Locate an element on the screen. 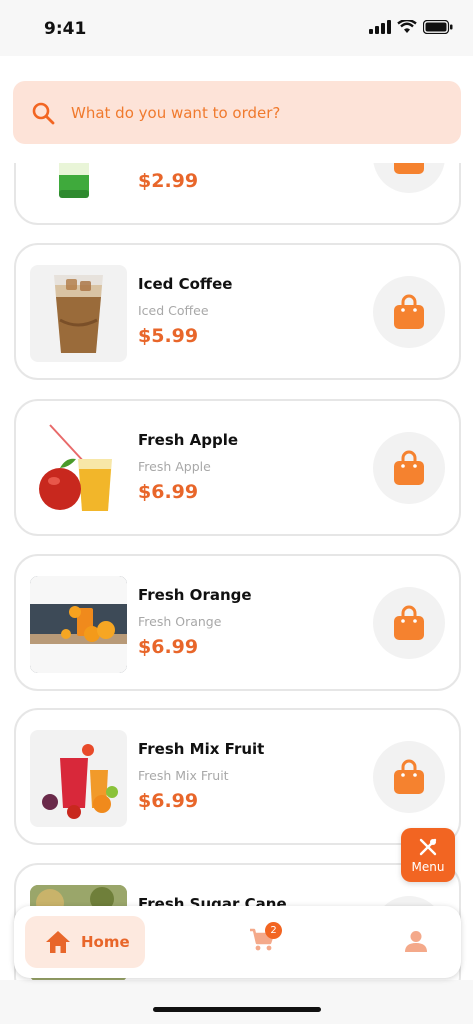  nav-cart-tab: 2 is located at coordinates (265, 939).